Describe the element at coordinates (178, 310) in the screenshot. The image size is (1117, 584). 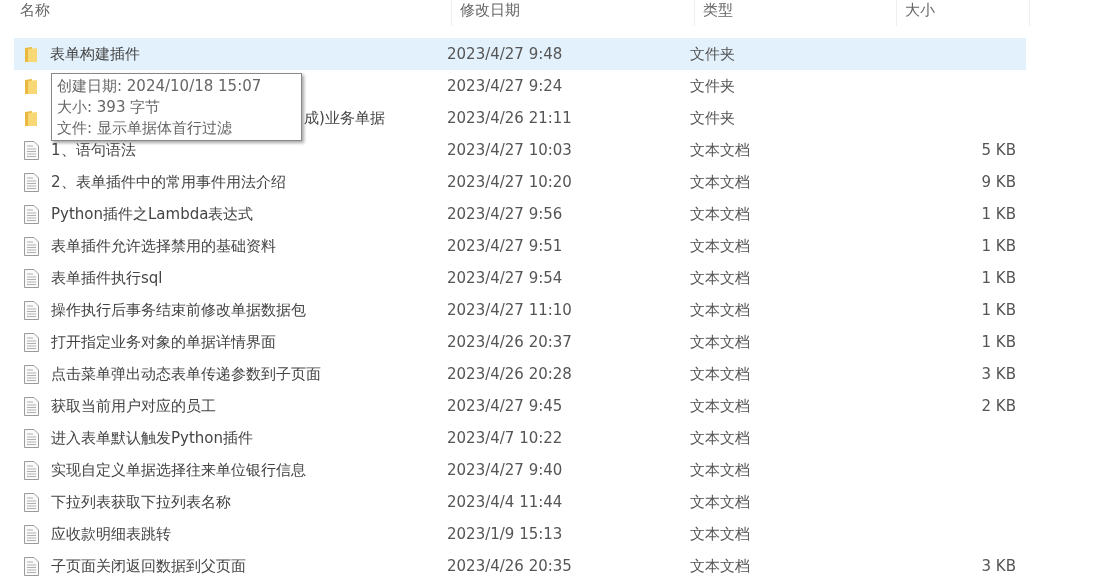
I see `file-name: 操作执行后事务结束前修改单据数据包` at that location.